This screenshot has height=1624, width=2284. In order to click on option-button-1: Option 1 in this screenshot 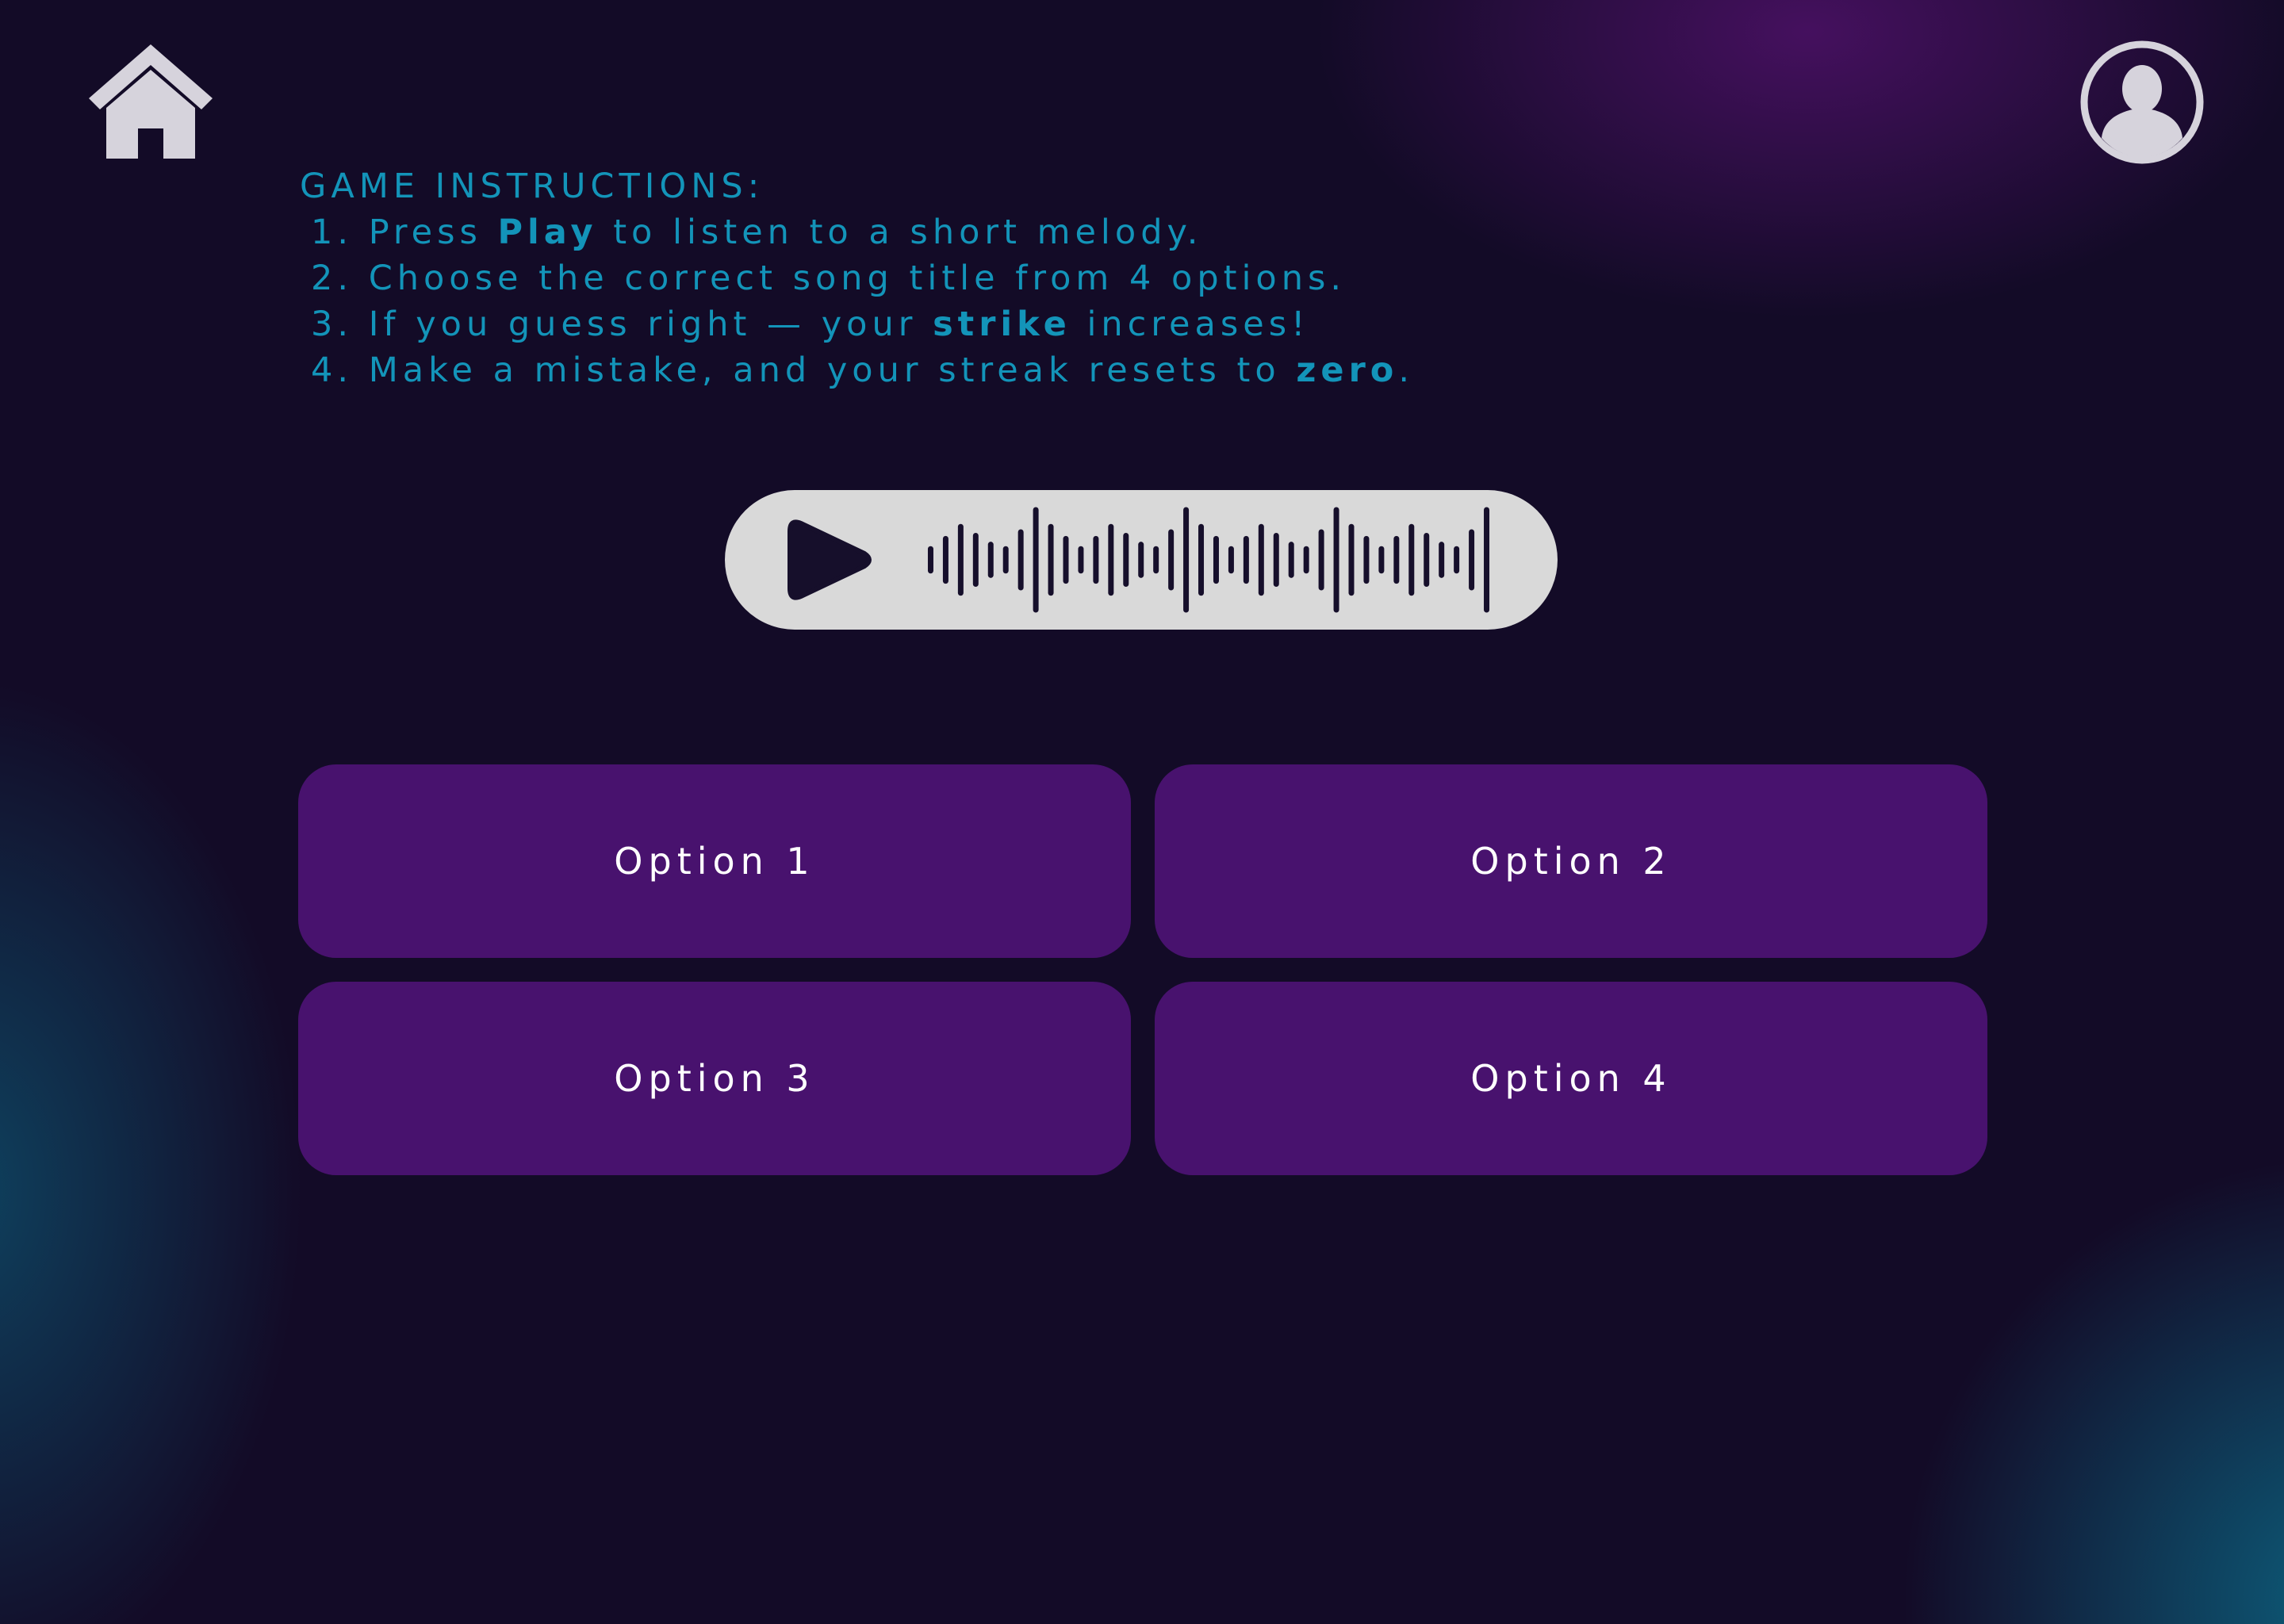, I will do `click(714, 861)`.